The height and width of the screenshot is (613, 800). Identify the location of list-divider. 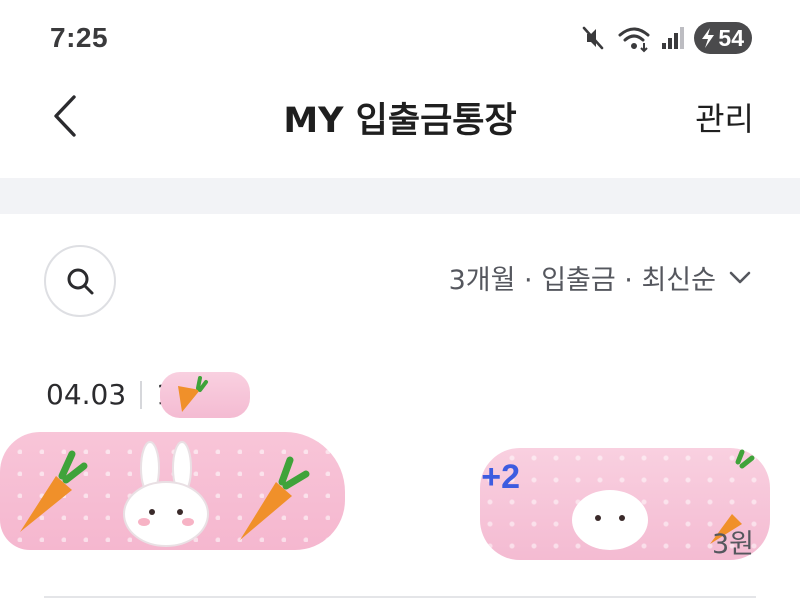
(400, 597).